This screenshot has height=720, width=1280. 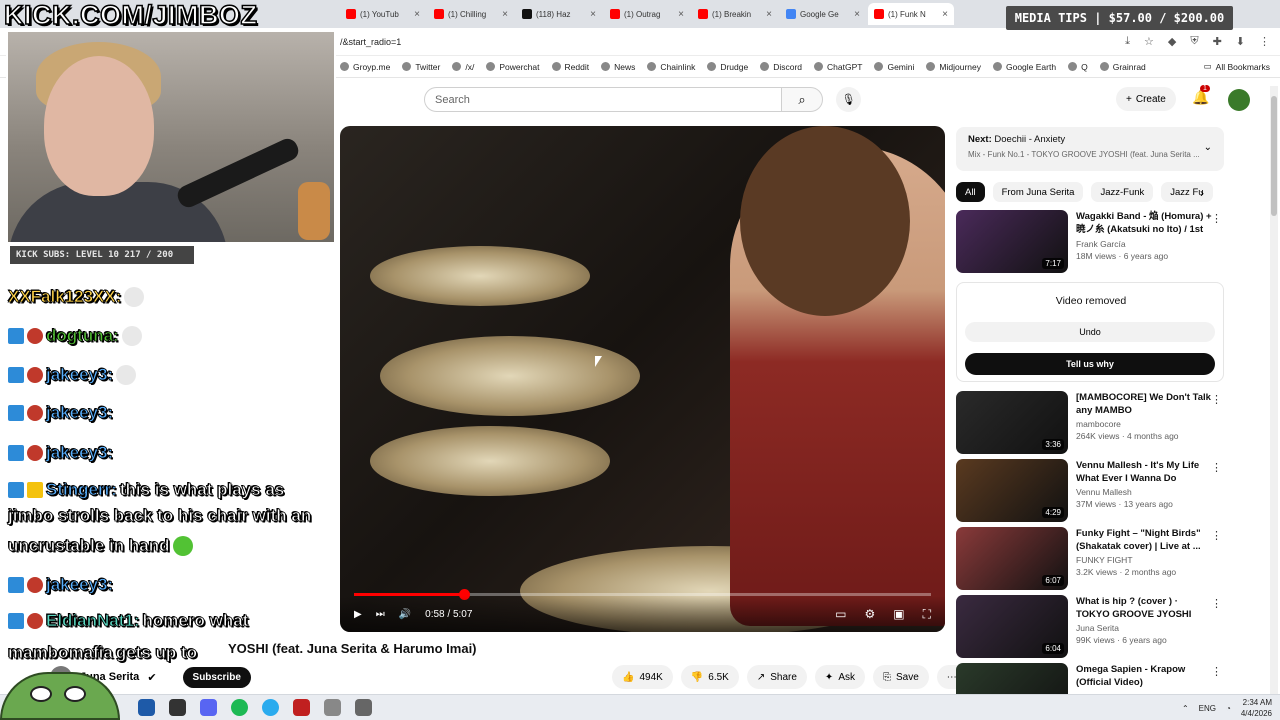 What do you see at coordinates (647, 14) in the screenshot?
I see `browser-tab: (1) Outrag ×` at bounding box center [647, 14].